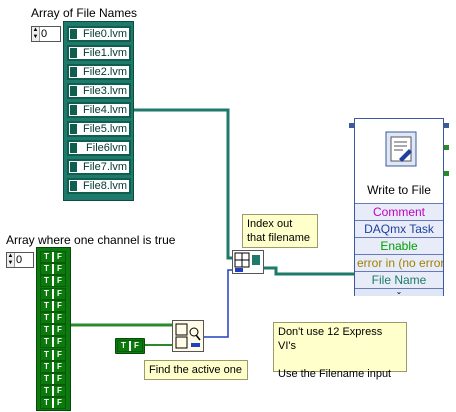 Image resolution: width=456 pixels, height=412 pixels. Describe the element at coordinates (130, 346) in the screenshot. I see `bool-constant: T F` at that location.